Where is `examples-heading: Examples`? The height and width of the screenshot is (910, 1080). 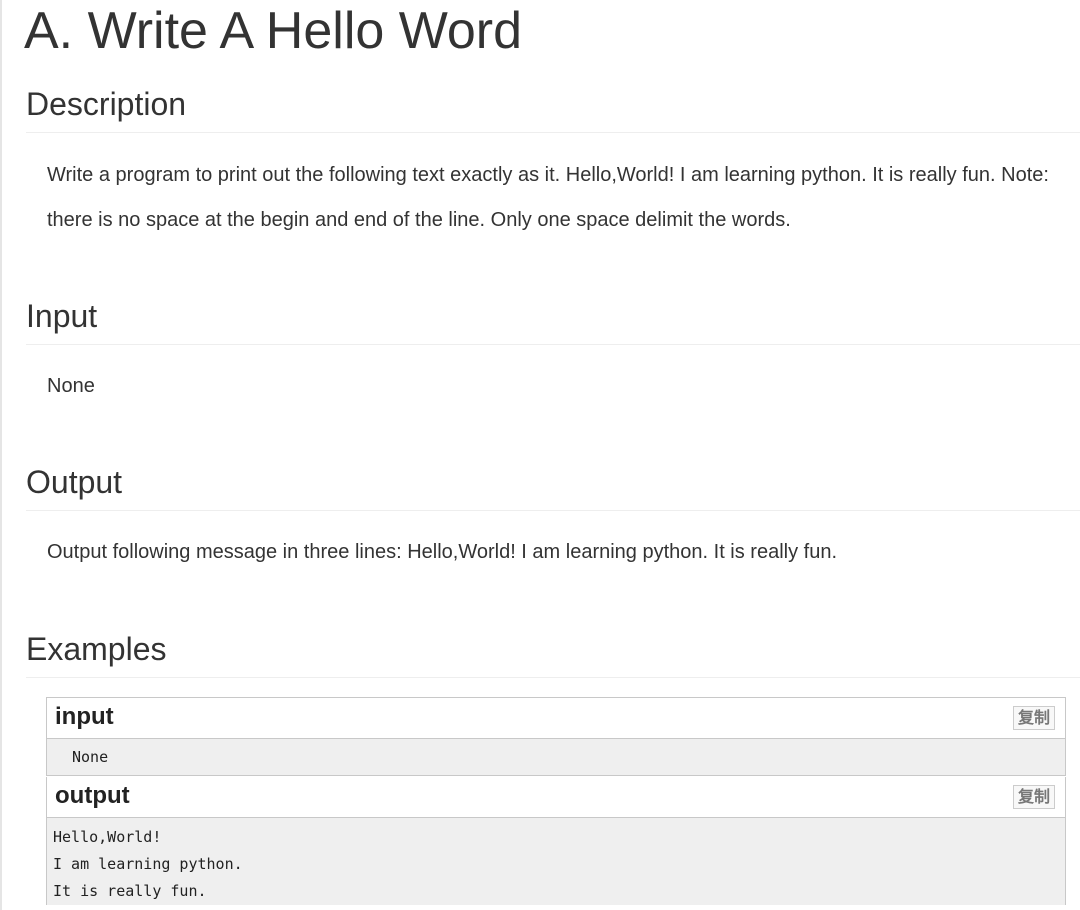 examples-heading: Examples is located at coordinates (553, 653).